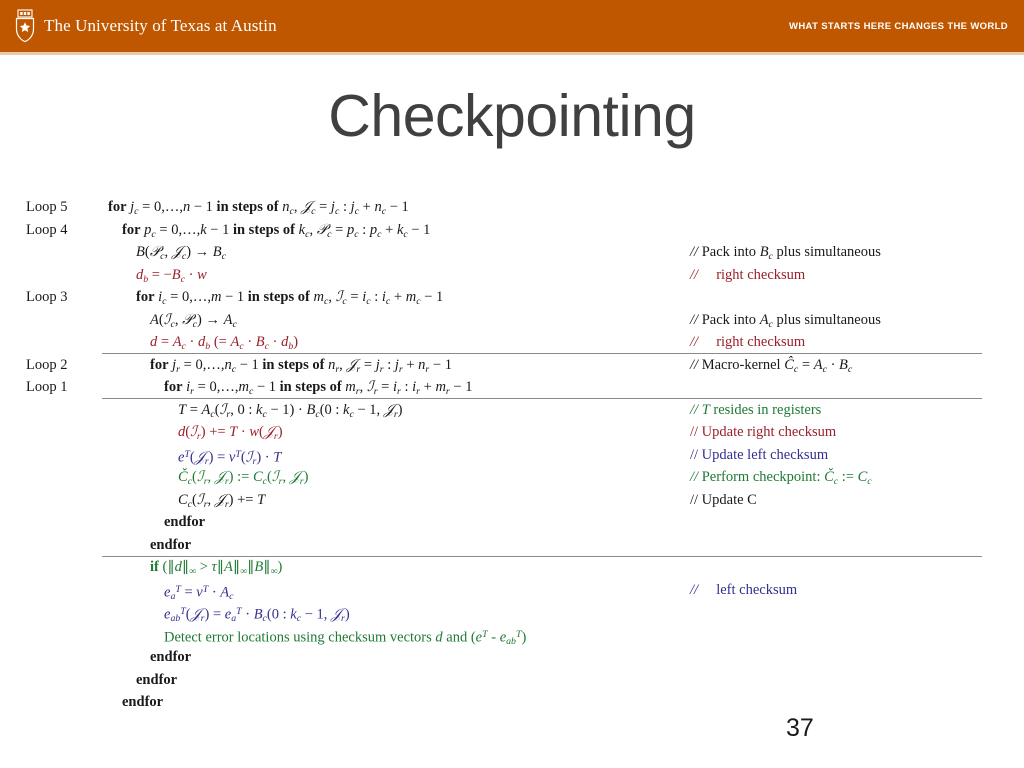 The image size is (1024, 768). I want to click on ut-wordmark: The University of Texas at Austin, so click(160, 25).